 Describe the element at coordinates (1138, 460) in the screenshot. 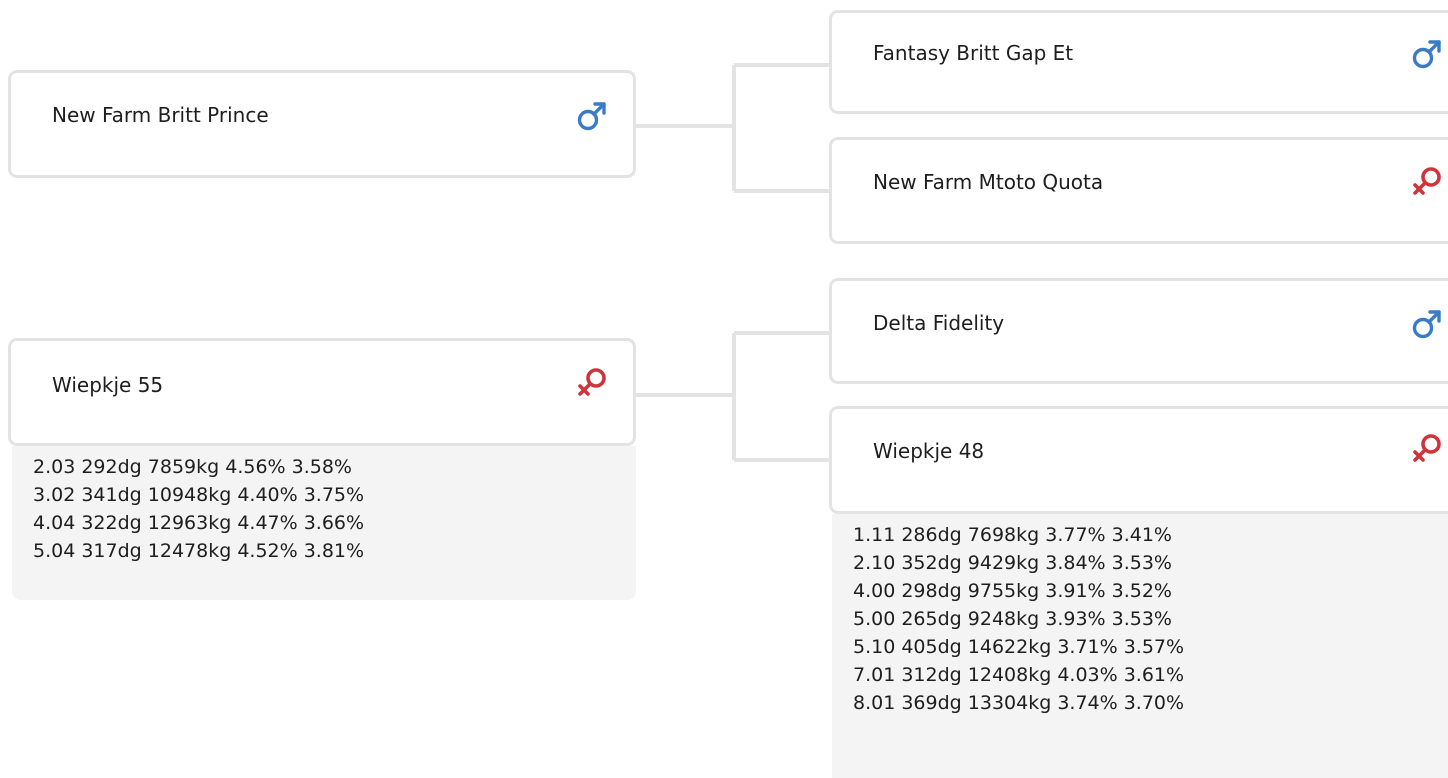

I see `maternal-granddam-card: Wiepkje 48` at that location.